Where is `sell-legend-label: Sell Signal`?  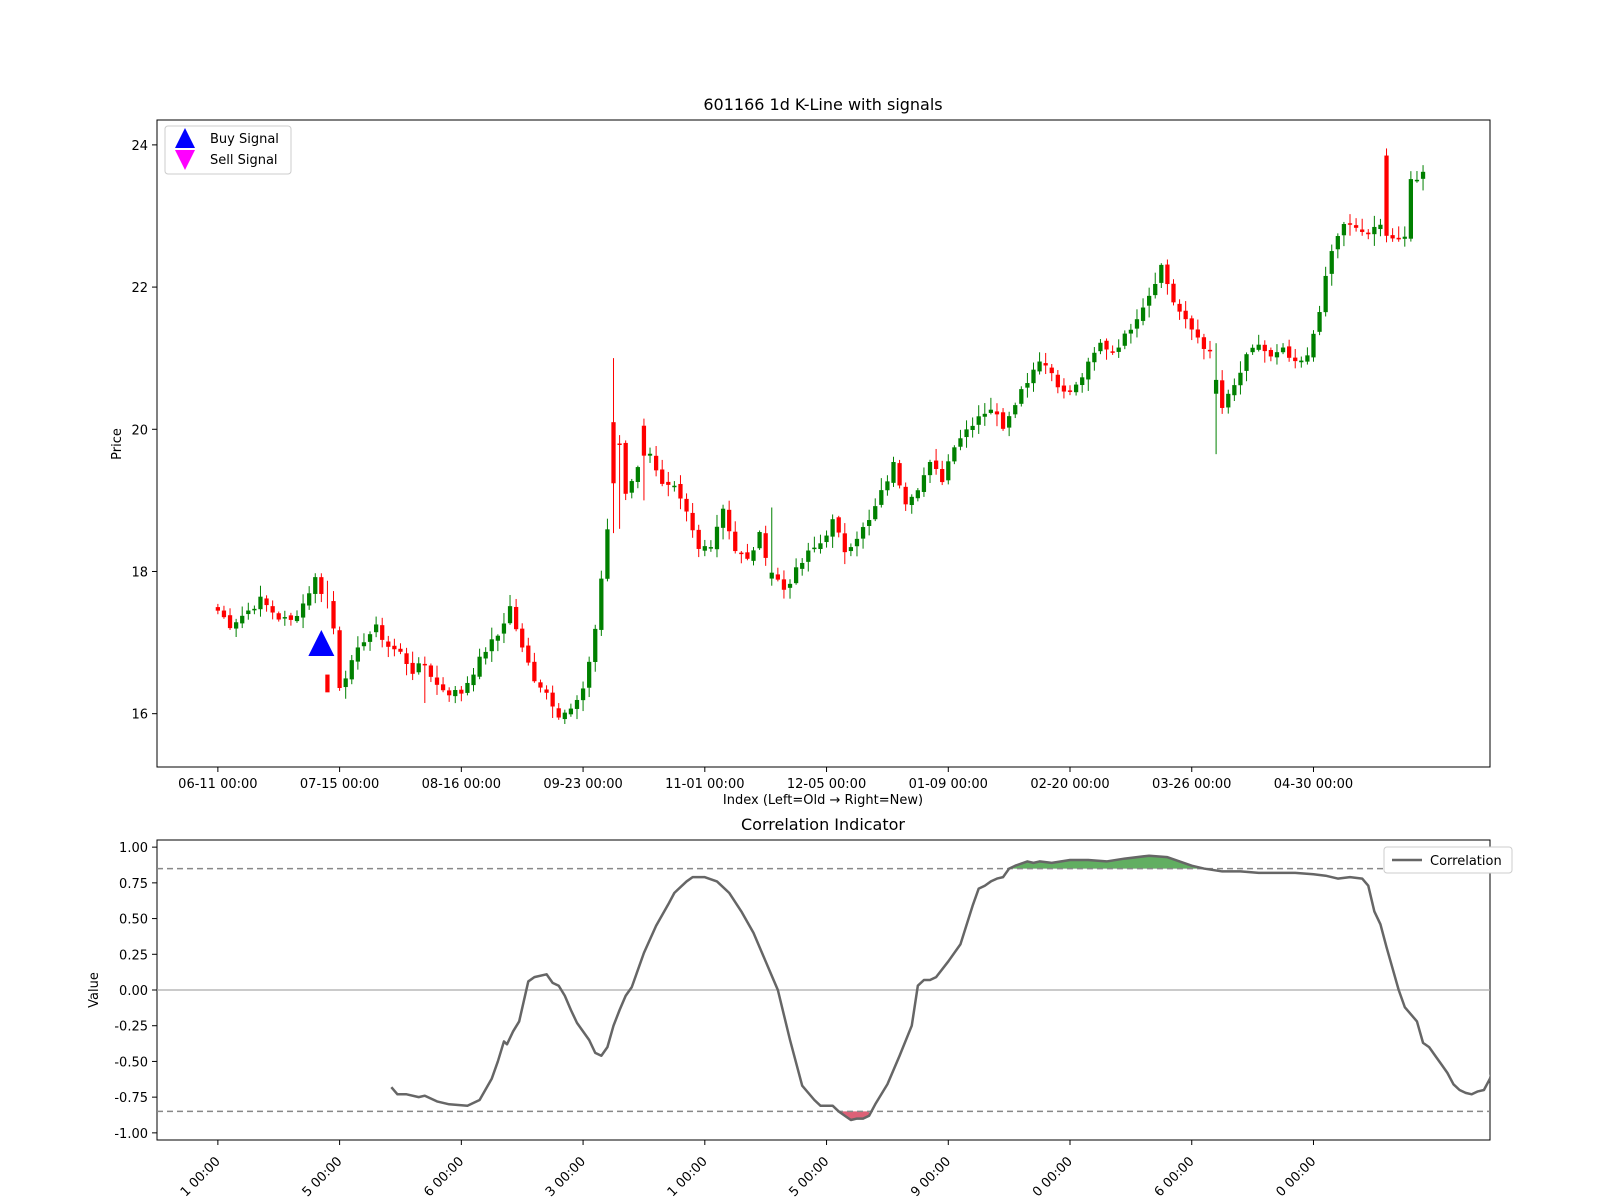
sell-legend-label: Sell Signal is located at coordinates (244, 160).